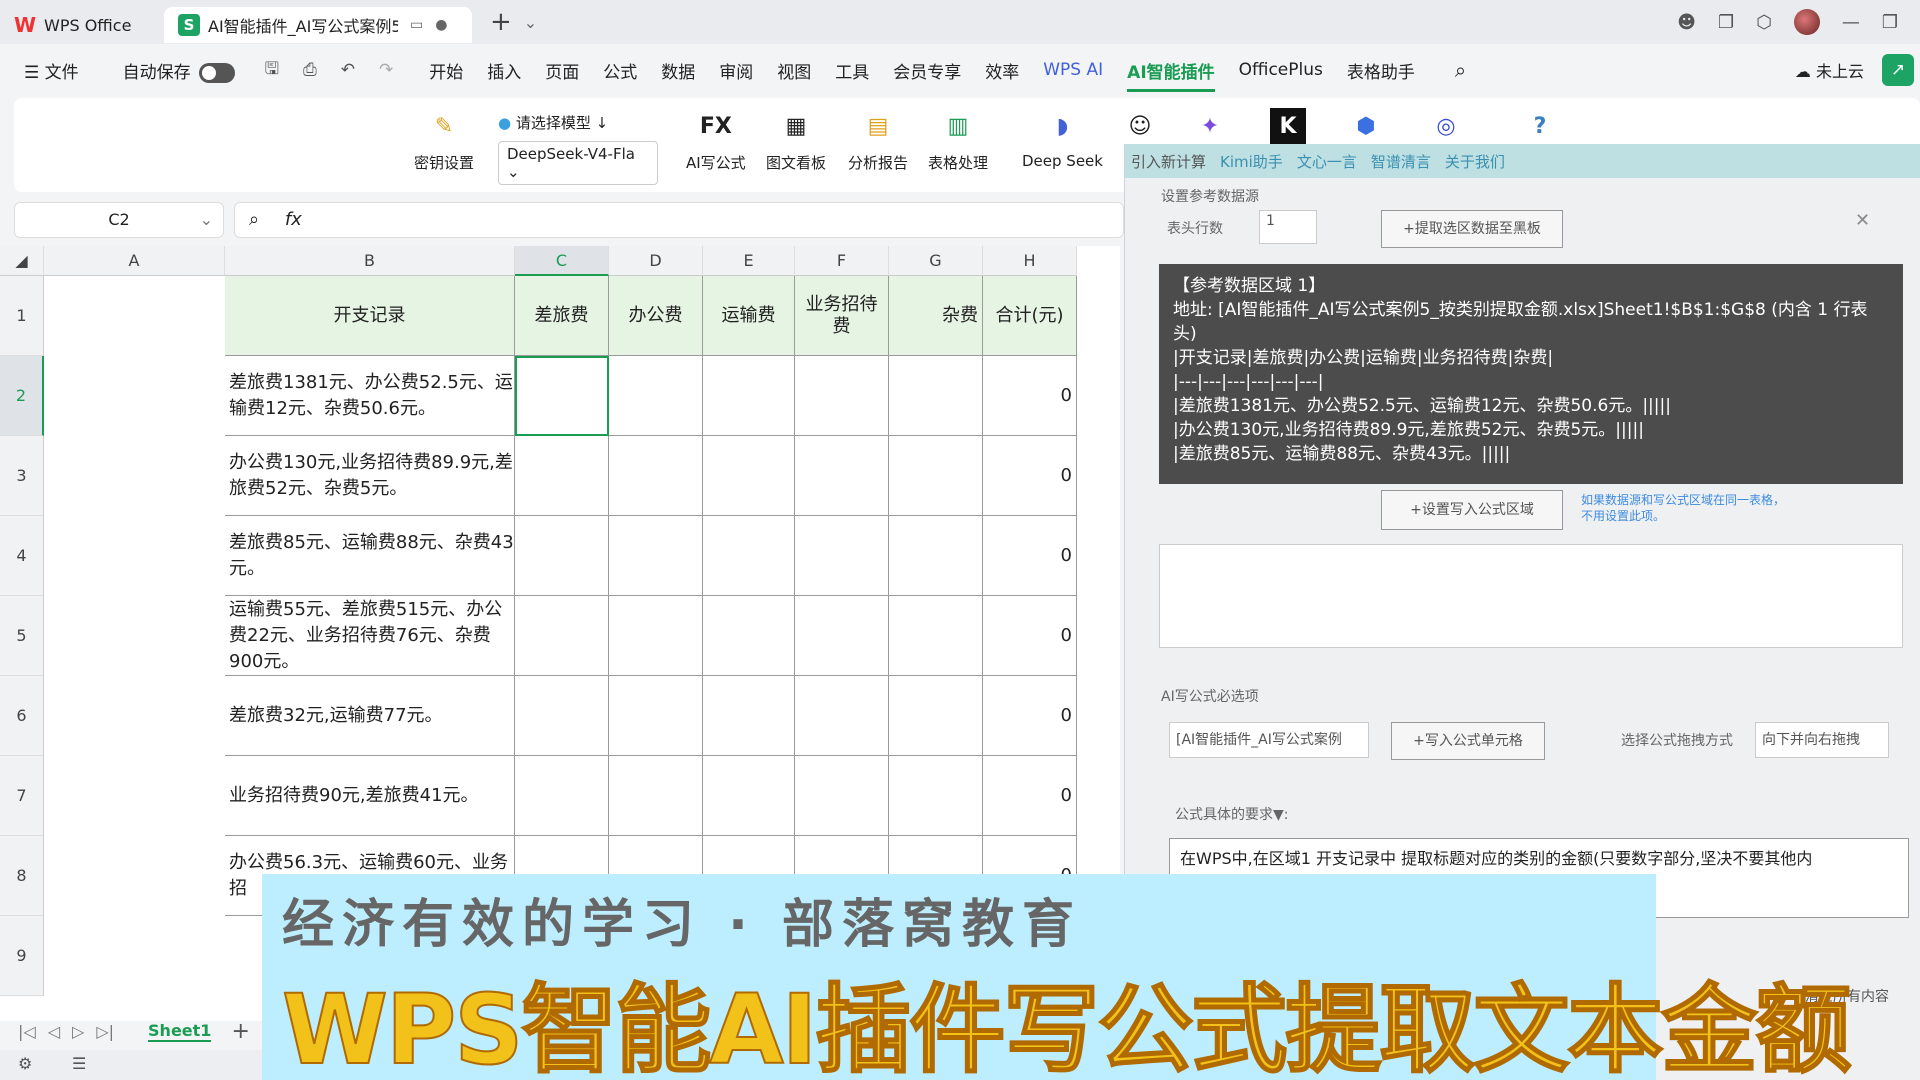 This screenshot has width=1920, height=1080. I want to click on last-sheet-icon: ▷|, so click(105, 1031).